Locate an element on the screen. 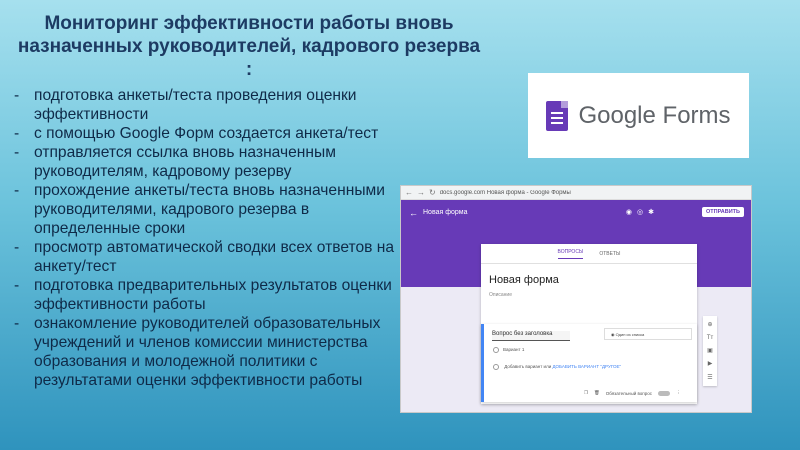 This screenshot has height=450, width=800. back-icon: ← is located at coordinates (413, 213).